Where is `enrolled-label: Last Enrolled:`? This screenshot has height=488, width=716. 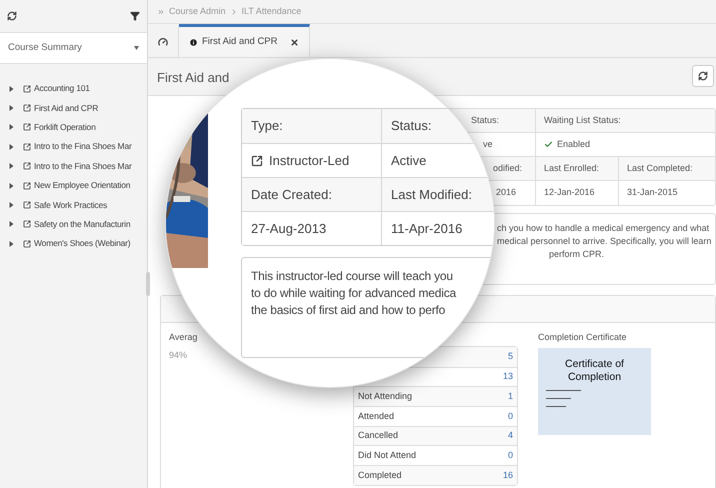
enrolled-label: Last Enrolled: is located at coordinates (572, 168).